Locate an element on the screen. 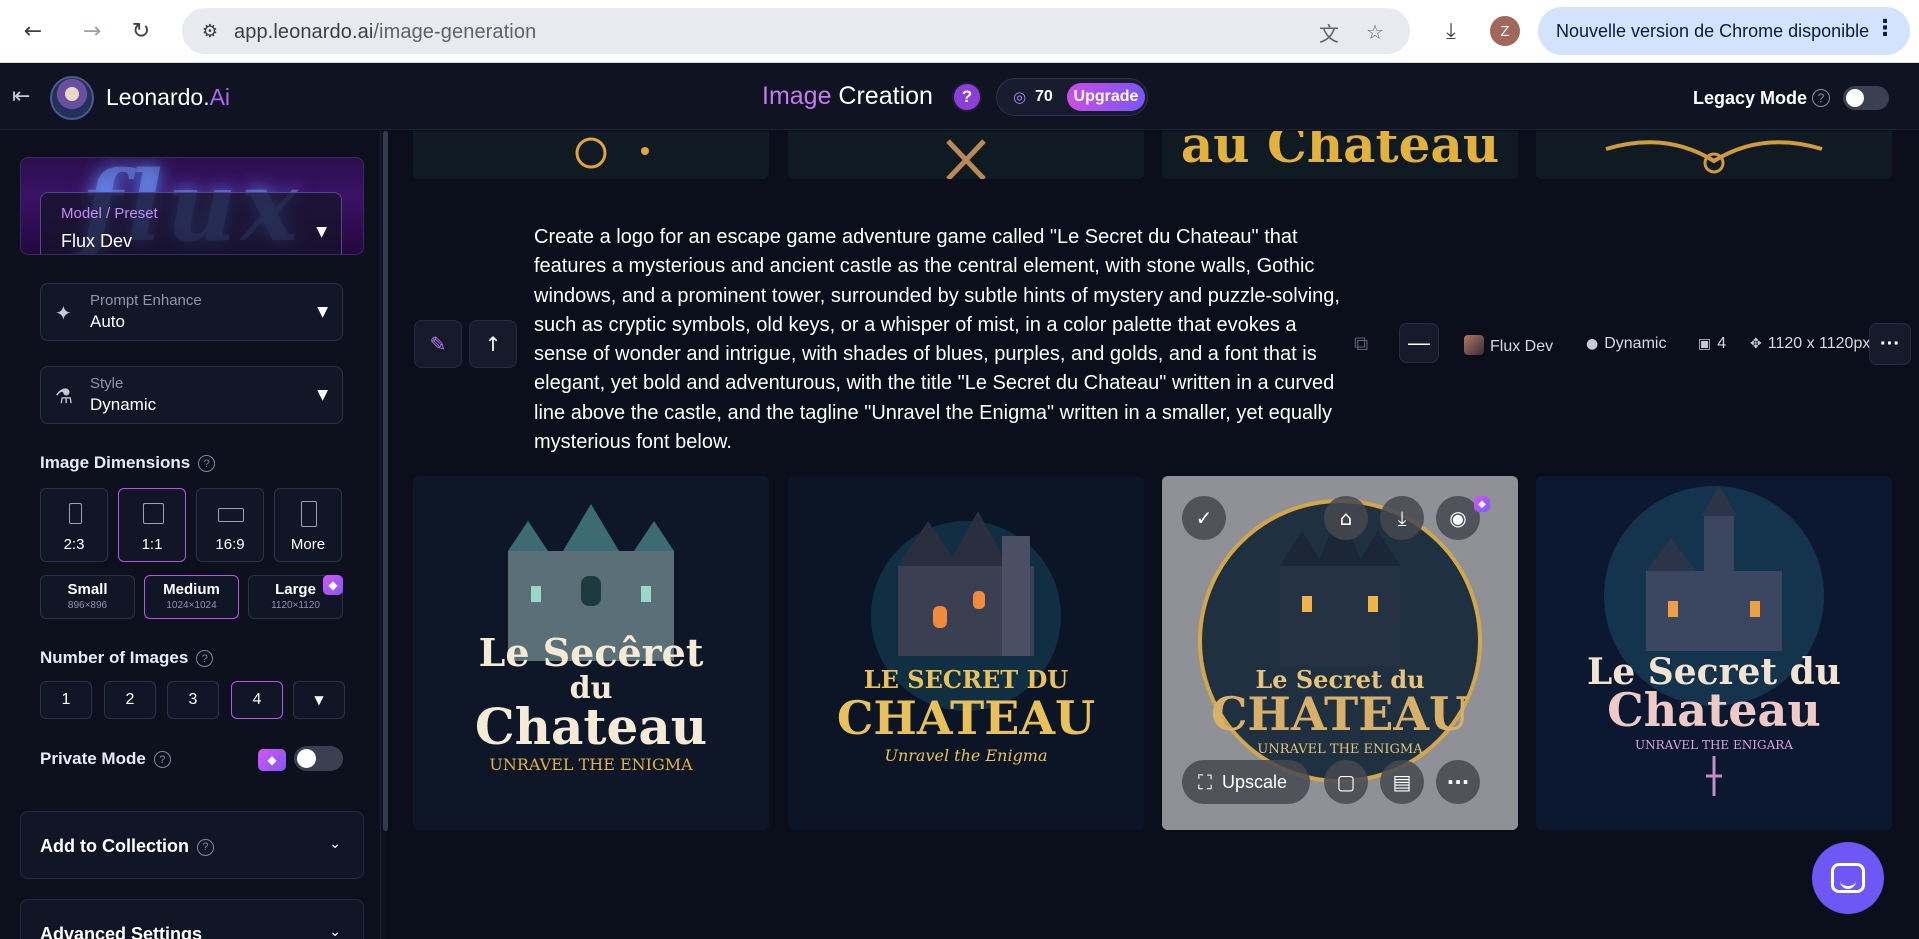  add-to-collection-section: Add to Collection? ⌄ is located at coordinates (192, 845).